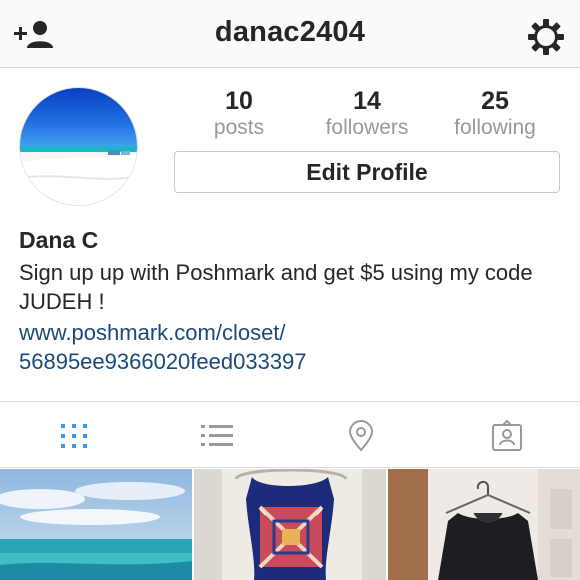 The height and width of the screenshot is (580, 580). Describe the element at coordinates (507, 435) in the screenshot. I see `tagged-person-icon` at that location.